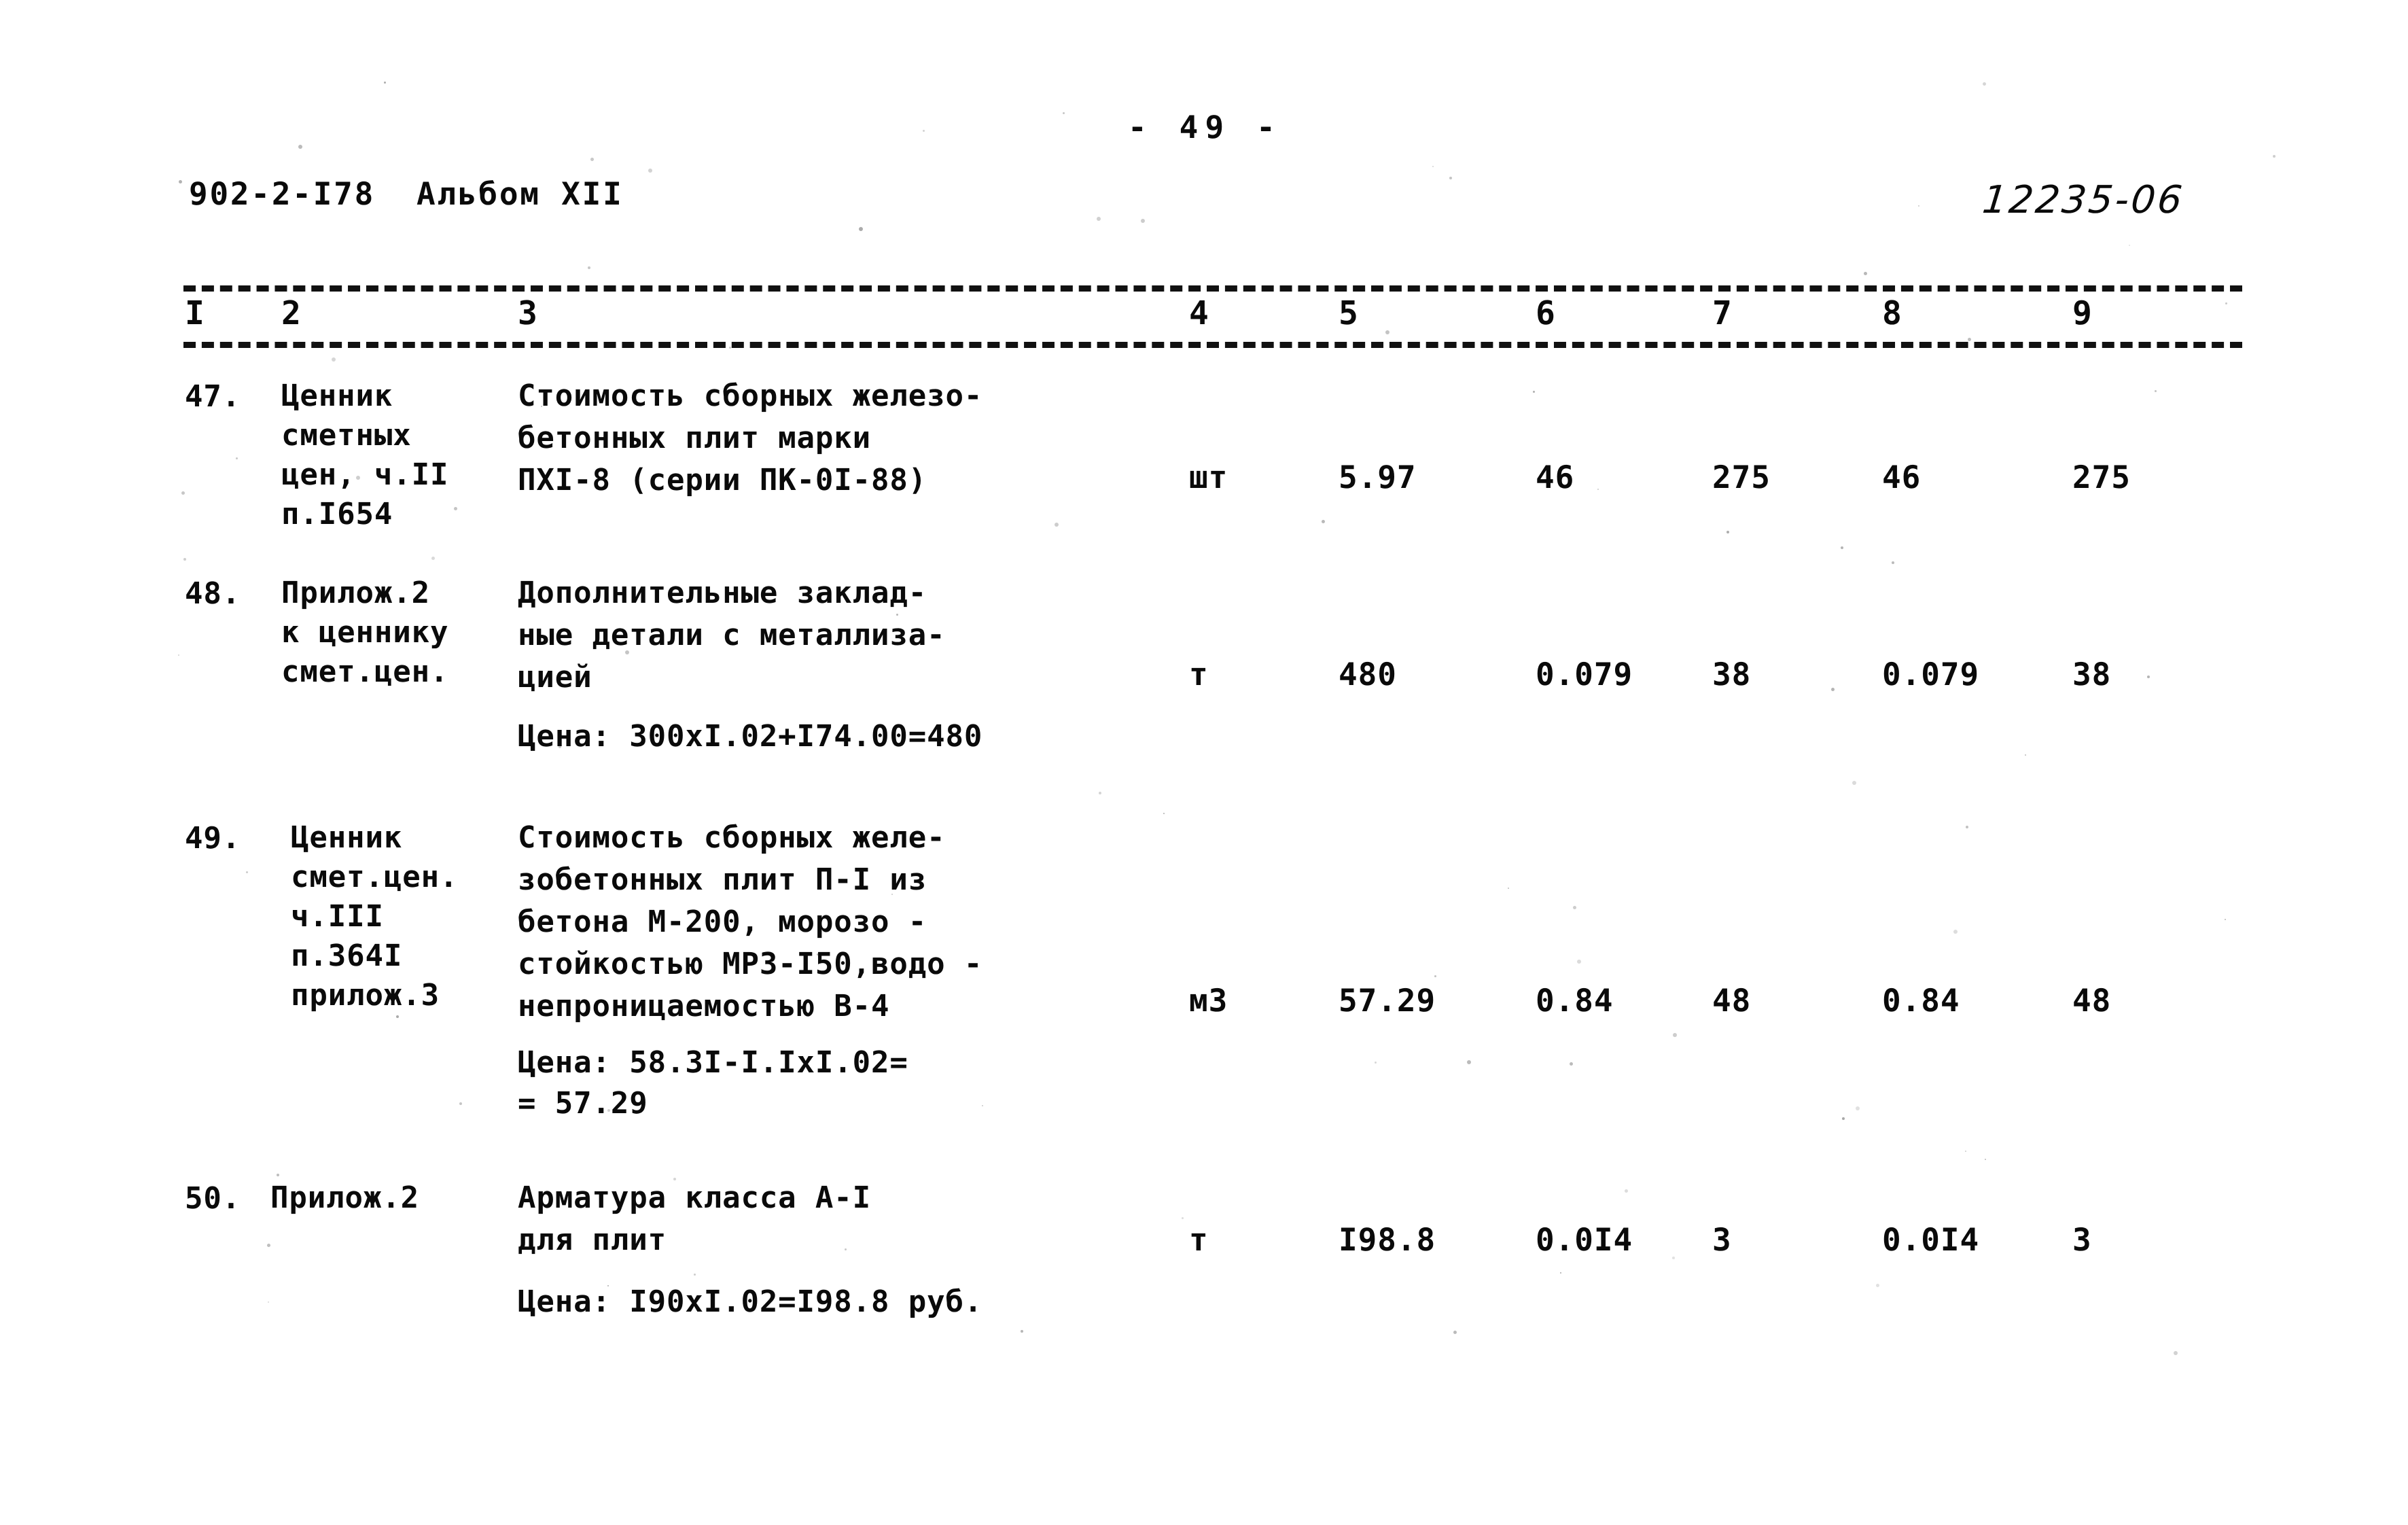  Describe the element at coordinates (1387, 1000) in the screenshot. I see `row-price: 57.29` at that location.